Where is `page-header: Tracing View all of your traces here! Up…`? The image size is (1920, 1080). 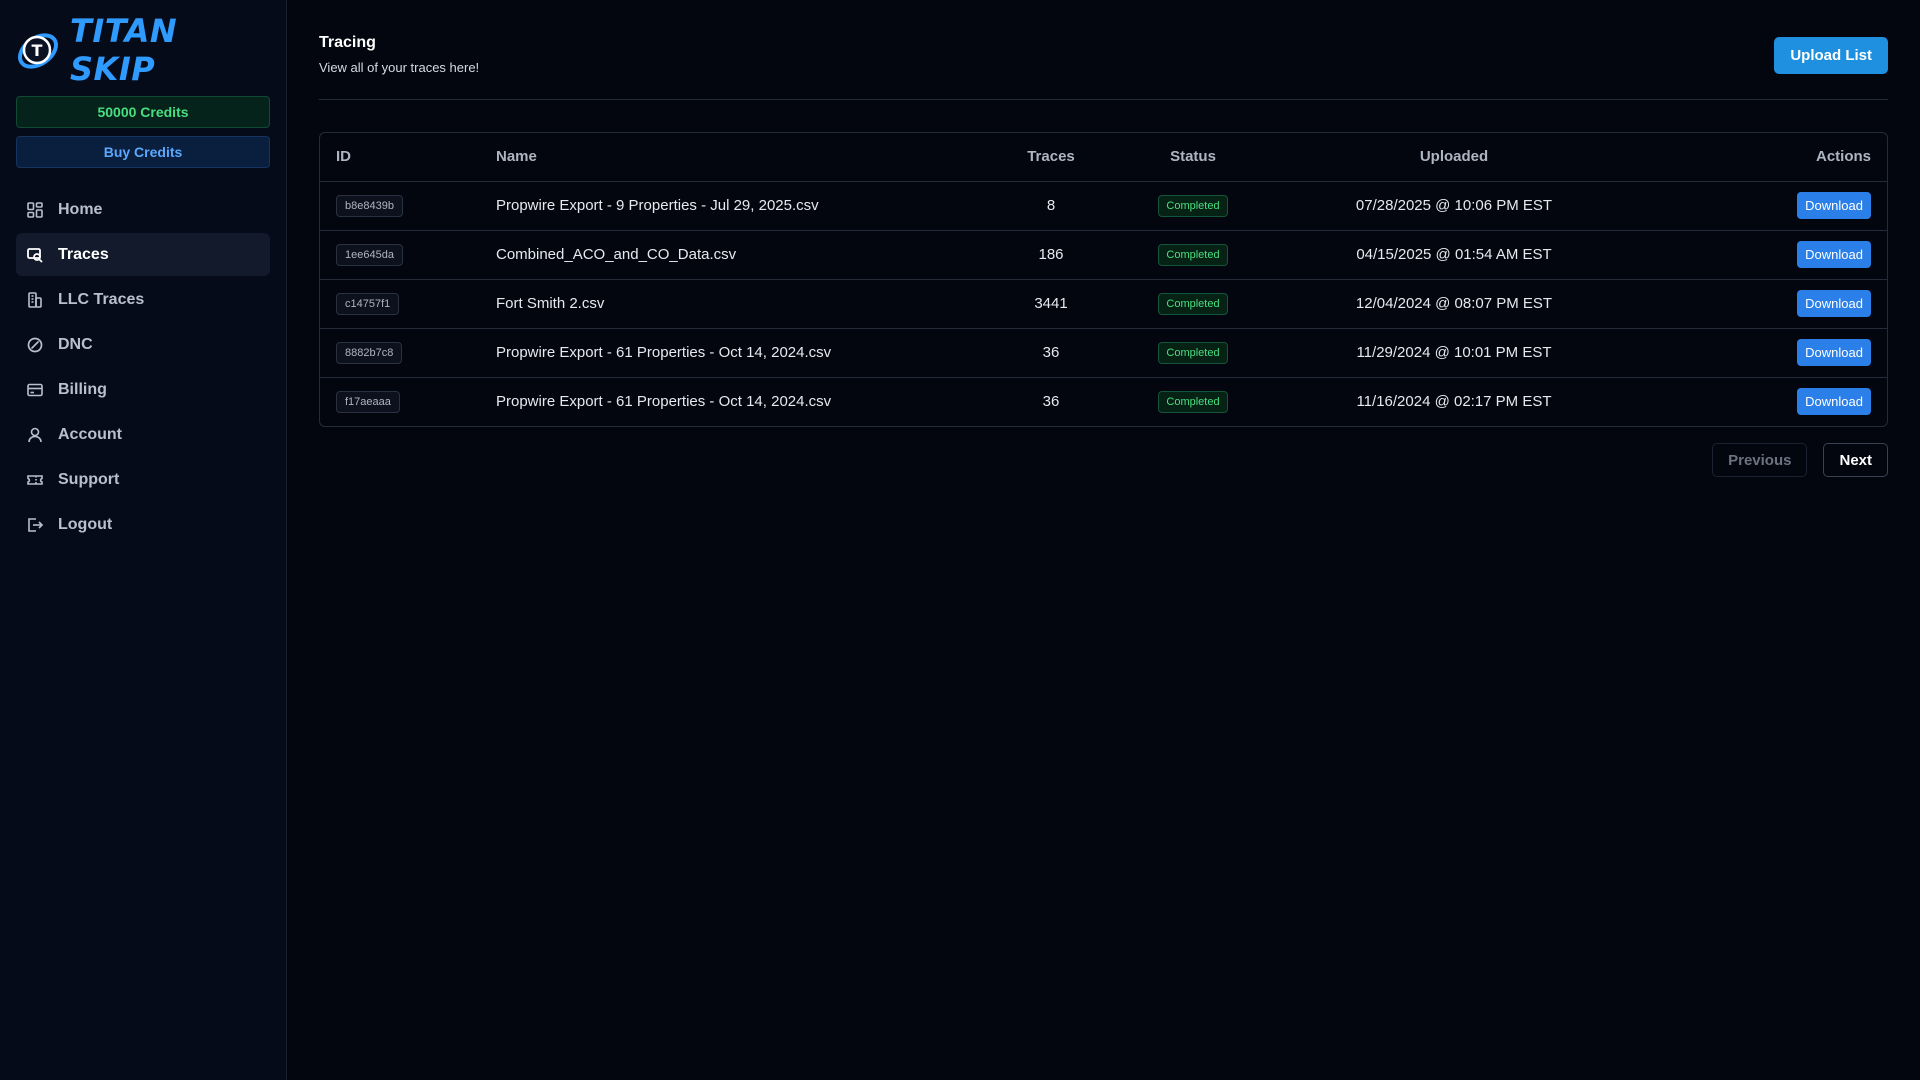 page-header: Tracing View all of your traces here! Up… is located at coordinates (1103, 67).